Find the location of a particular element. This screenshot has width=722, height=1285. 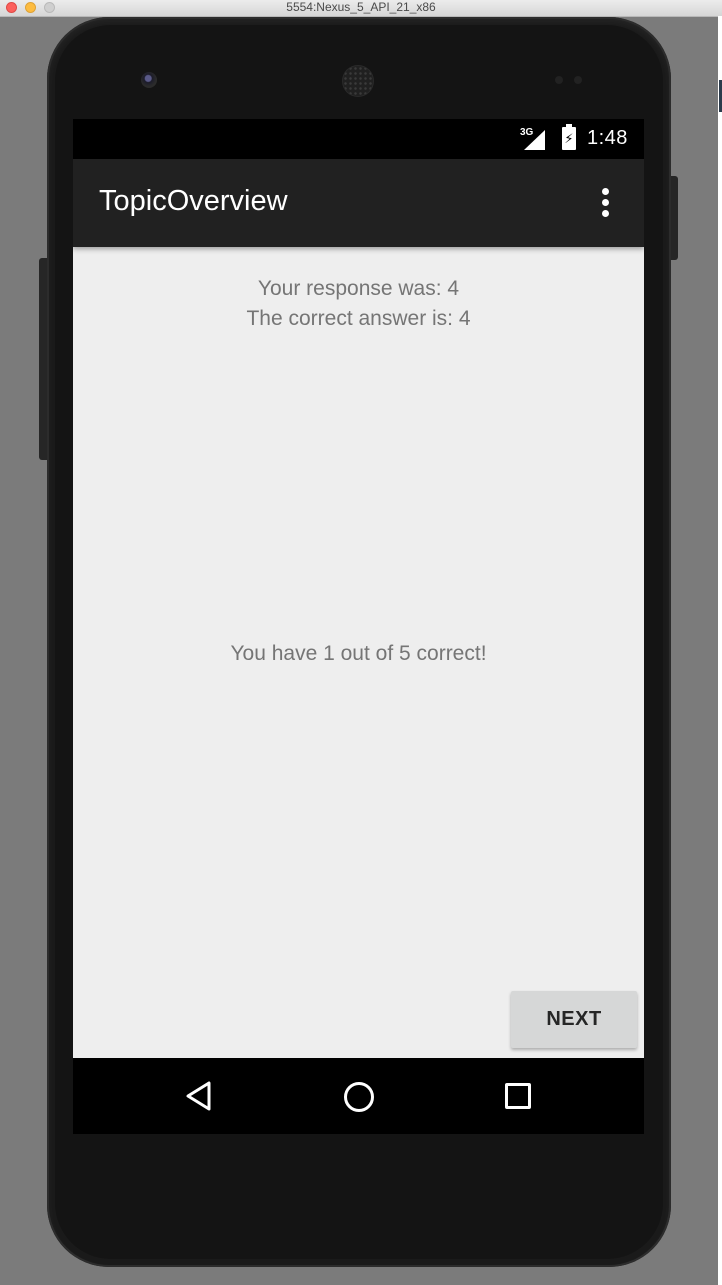

response-text: Your response was: 4 is located at coordinates (358, 288).